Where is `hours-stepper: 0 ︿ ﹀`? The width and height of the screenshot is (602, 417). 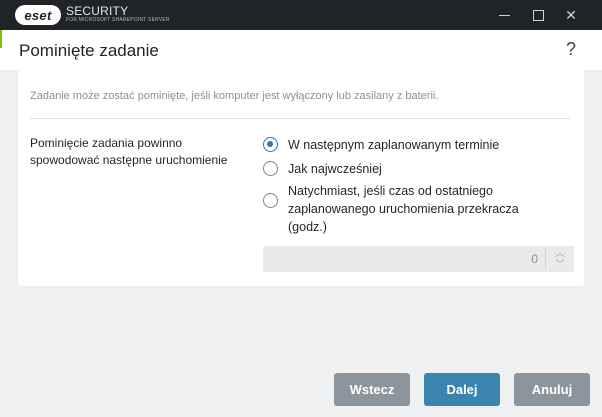 hours-stepper: 0 ︿ ﹀ is located at coordinates (418, 259).